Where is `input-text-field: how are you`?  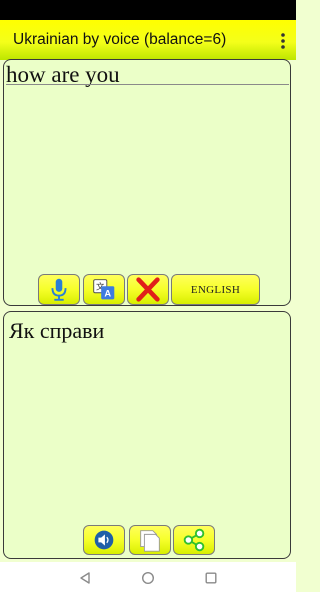 input-text-field: how are you is located at coordinates (148, 75).